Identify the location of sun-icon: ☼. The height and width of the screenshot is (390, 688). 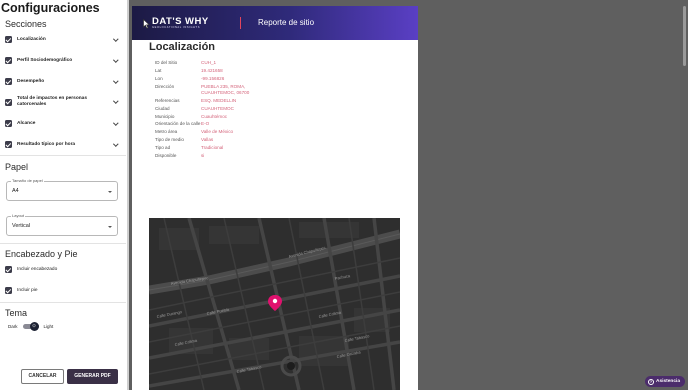
(34, 326).